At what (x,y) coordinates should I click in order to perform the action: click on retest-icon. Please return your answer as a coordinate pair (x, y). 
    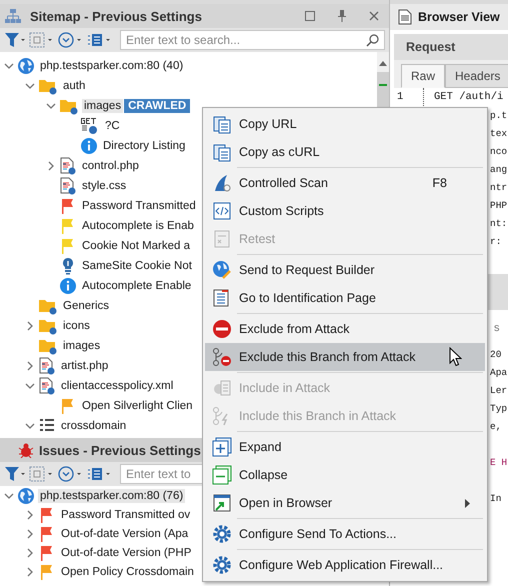
    Looking at the image, I should click on (222, 239).